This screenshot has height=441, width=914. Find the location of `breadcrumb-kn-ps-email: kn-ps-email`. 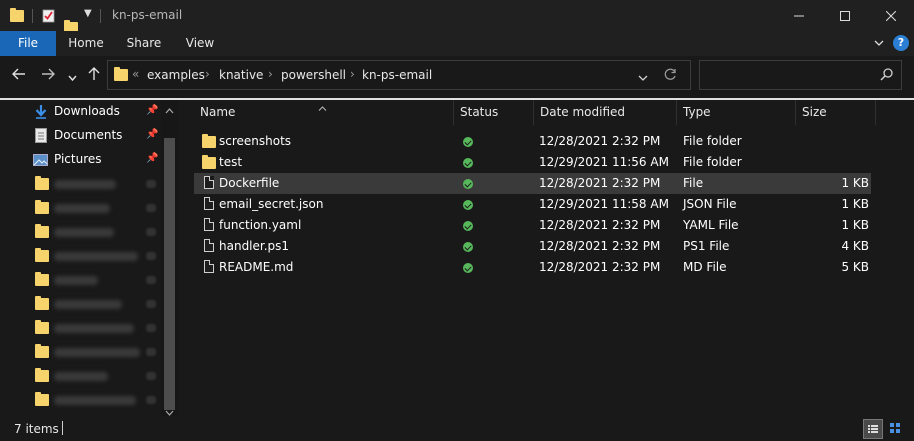

breadcrumb-kn-ps-email: kn-ps-email is located at coordinates (397, 75).